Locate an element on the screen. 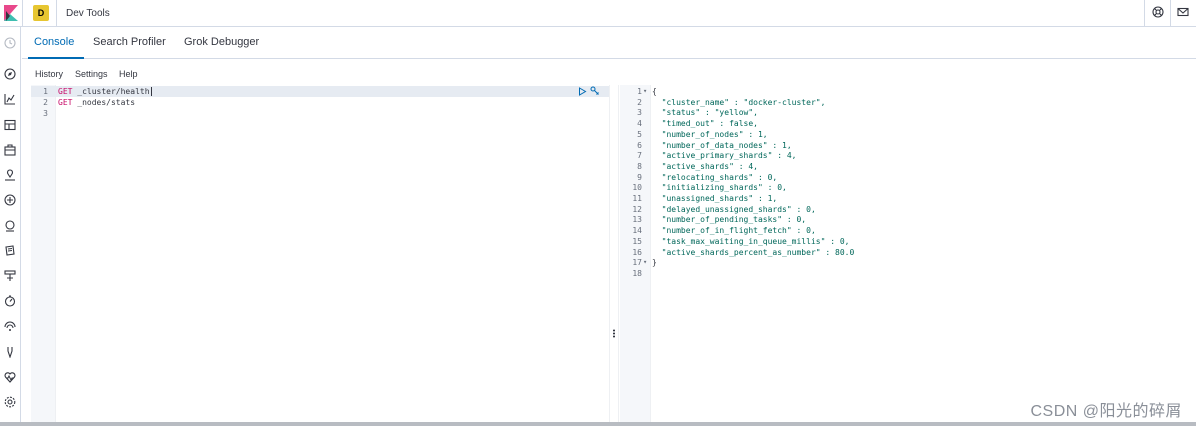  tab-search-profiler: Search Profiler is located at coordinates (129, 42).